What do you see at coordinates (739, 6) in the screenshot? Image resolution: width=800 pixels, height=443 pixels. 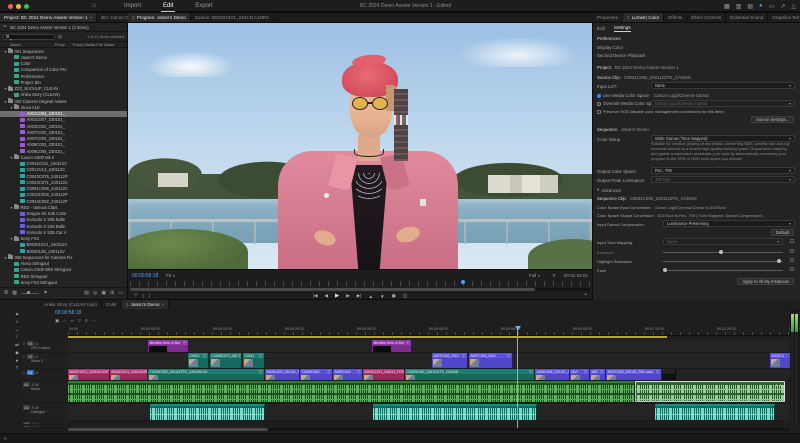 I see `import-settings-icon: ▥` at bounding box center [739, 6].